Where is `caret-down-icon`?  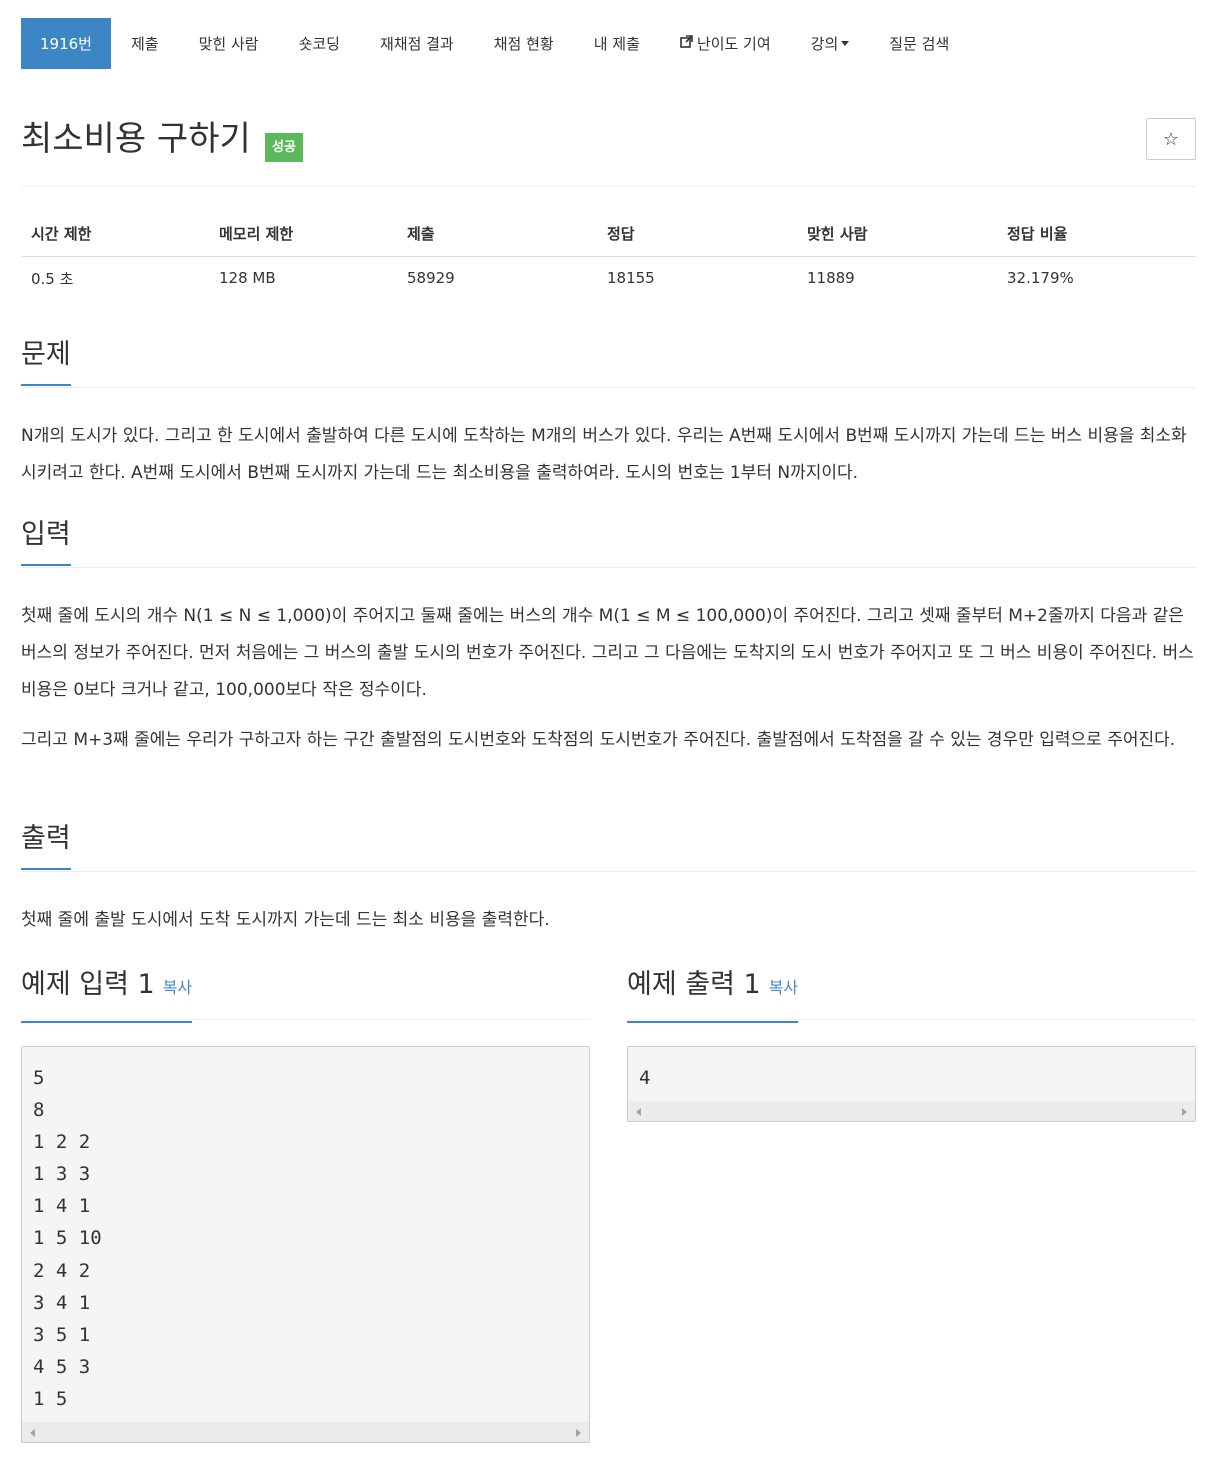
caret-down-icon is located at coordinates (845, 43).